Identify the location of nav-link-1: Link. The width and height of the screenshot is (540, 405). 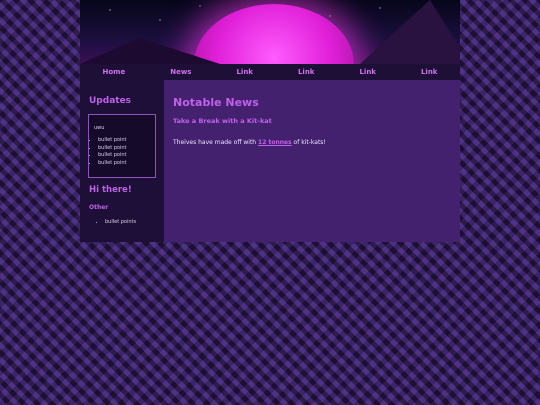
(244, 72).